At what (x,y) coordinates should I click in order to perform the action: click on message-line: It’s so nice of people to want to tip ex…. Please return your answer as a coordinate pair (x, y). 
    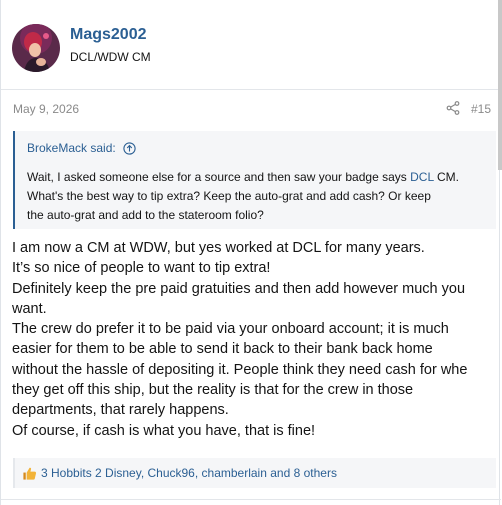
    Looking at the image, I should click on (141, 268).